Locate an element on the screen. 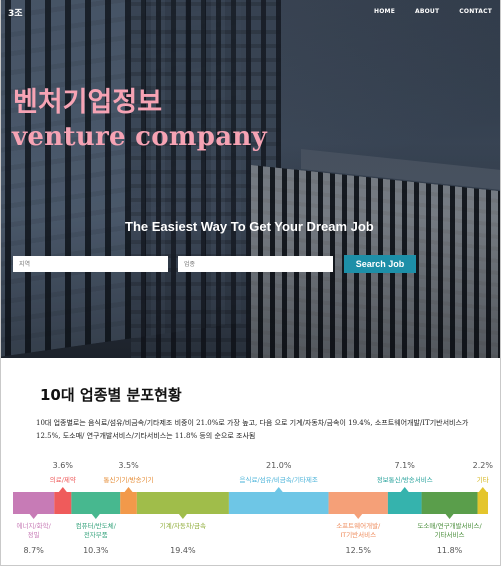  industry-input is located at coordinates (255, 264).